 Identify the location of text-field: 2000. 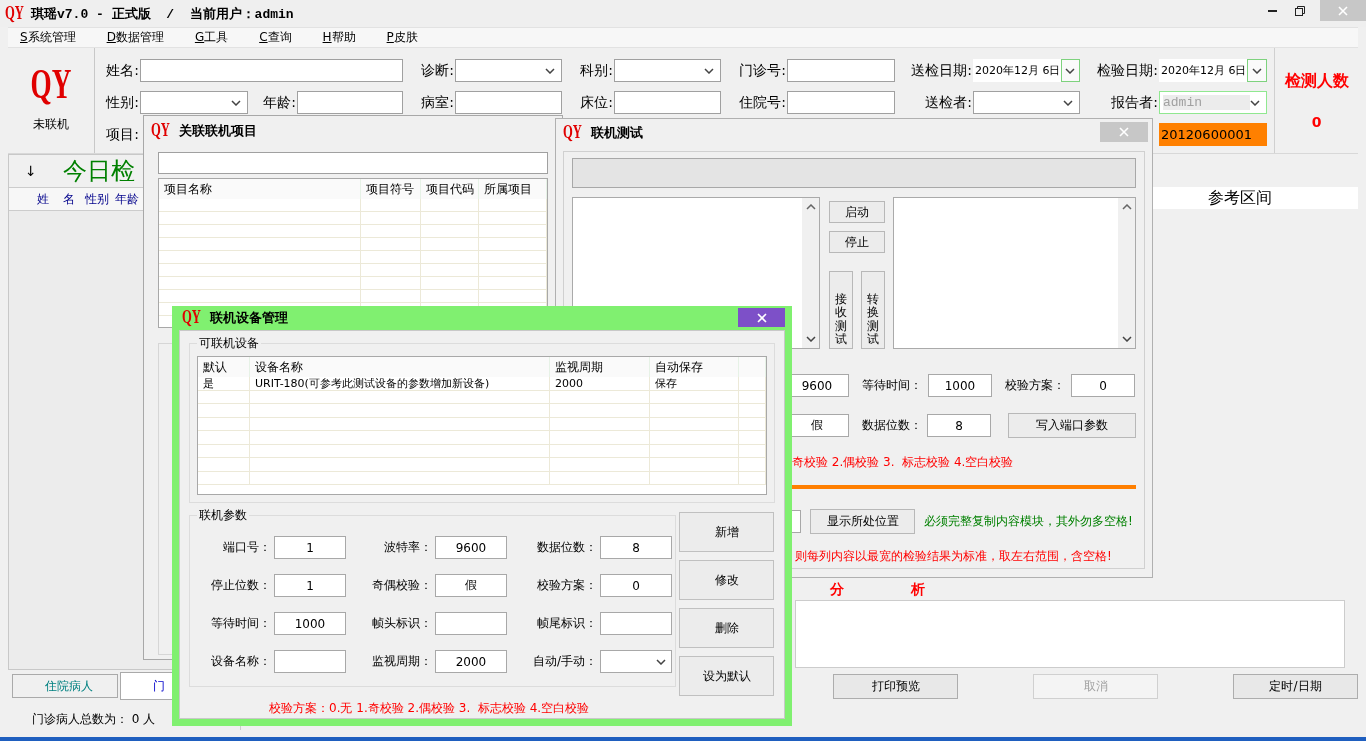
(471, 661).